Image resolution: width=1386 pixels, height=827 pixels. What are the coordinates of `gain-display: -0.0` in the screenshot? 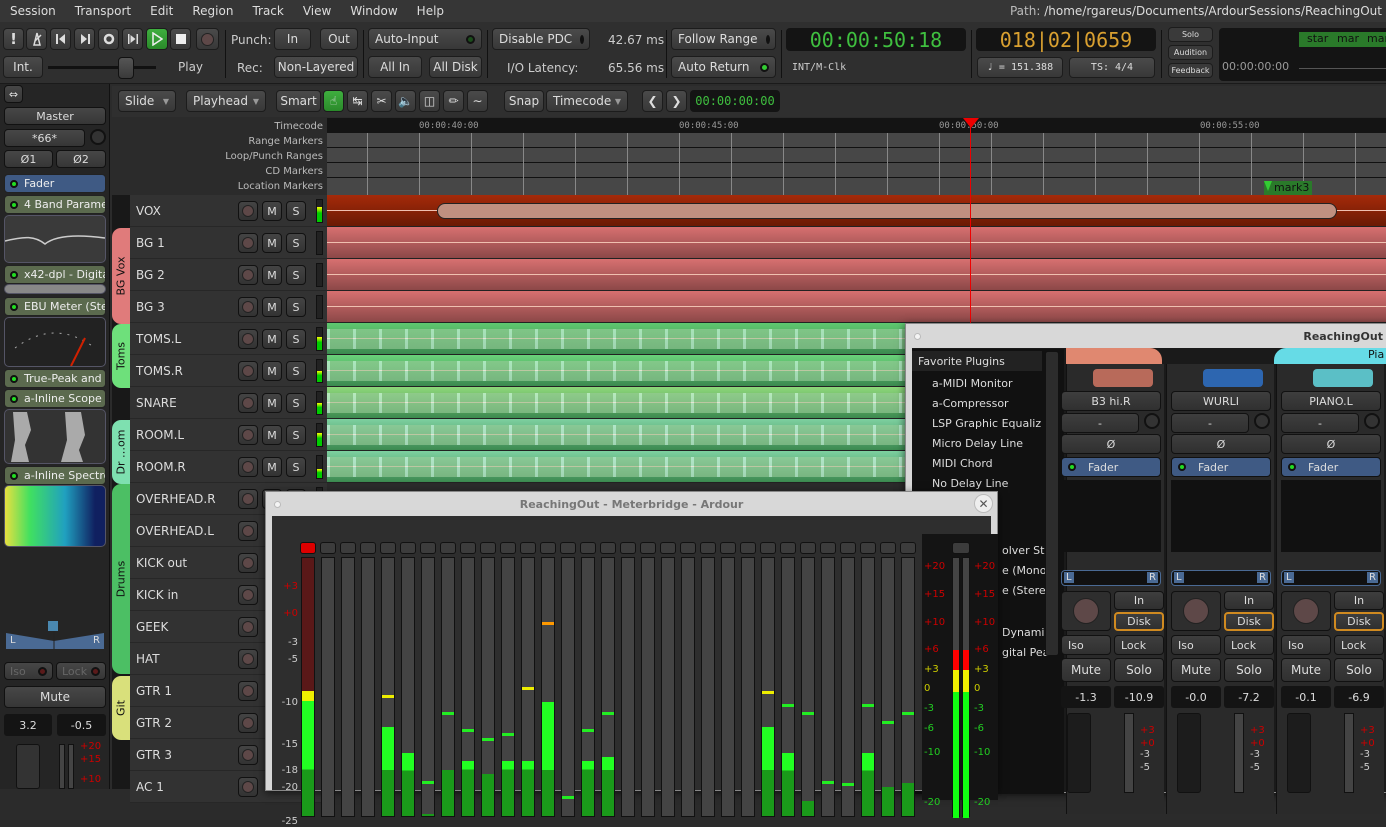 It's located at (1196, 697).